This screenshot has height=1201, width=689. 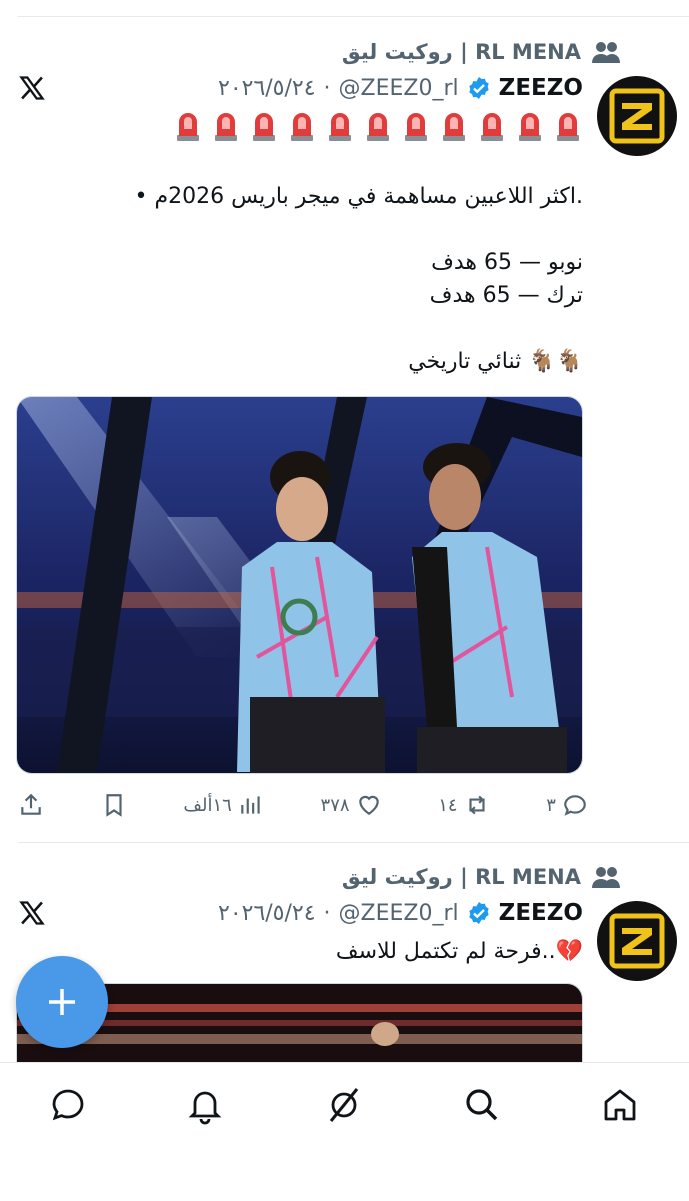 I want to click on views-button: ١٦ألف, so click(x=223, y=805).